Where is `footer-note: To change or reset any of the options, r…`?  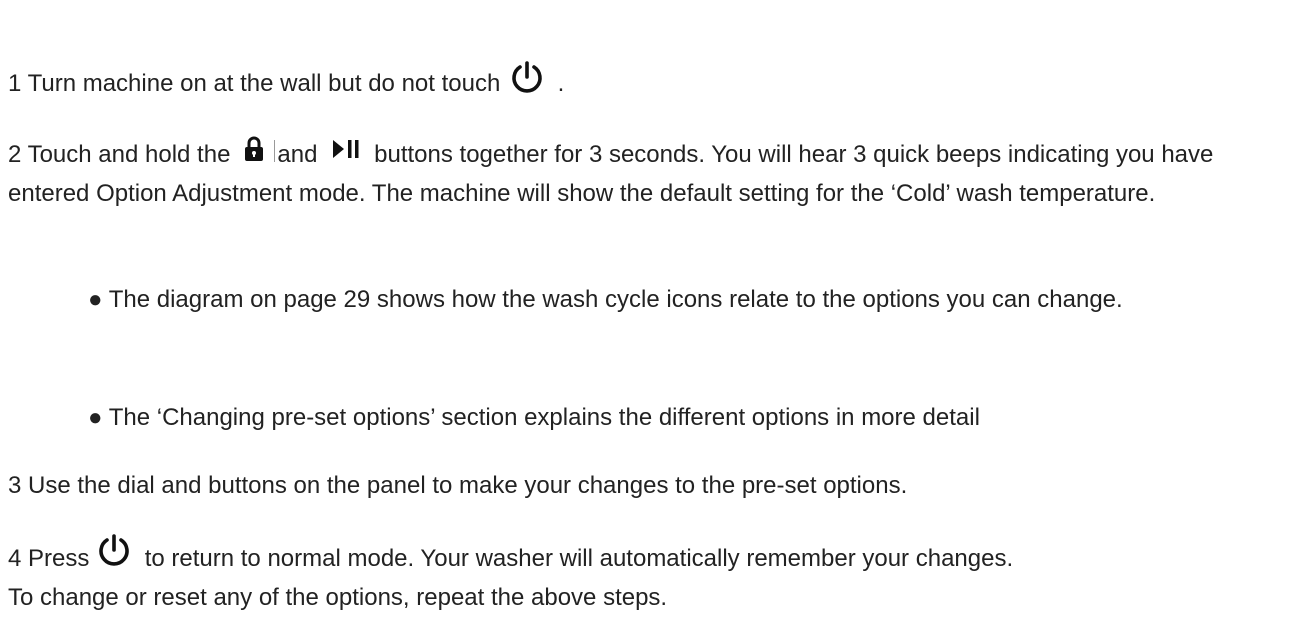
footer-note: To change or reset any of the options, r… is located at coordinates (338, 597).